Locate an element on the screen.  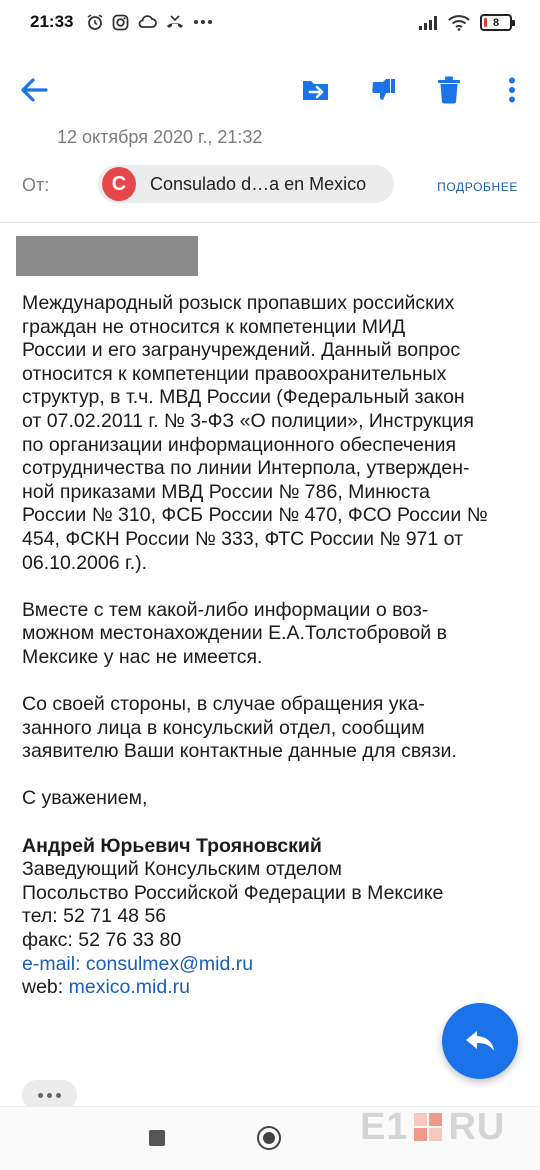
from-label: От: is located at coordinates (36, 185).